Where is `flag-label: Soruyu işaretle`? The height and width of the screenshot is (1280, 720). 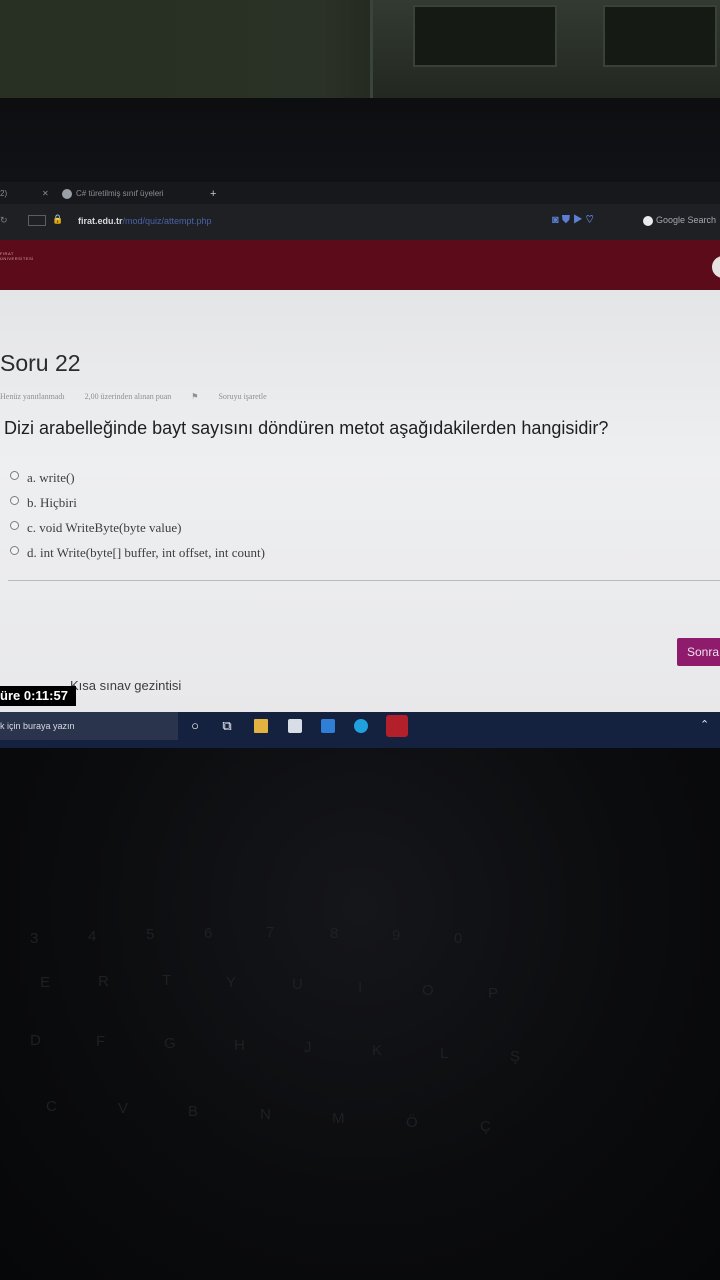
flag-label: Soruyu işaretle is located at coordinates (242, 396).